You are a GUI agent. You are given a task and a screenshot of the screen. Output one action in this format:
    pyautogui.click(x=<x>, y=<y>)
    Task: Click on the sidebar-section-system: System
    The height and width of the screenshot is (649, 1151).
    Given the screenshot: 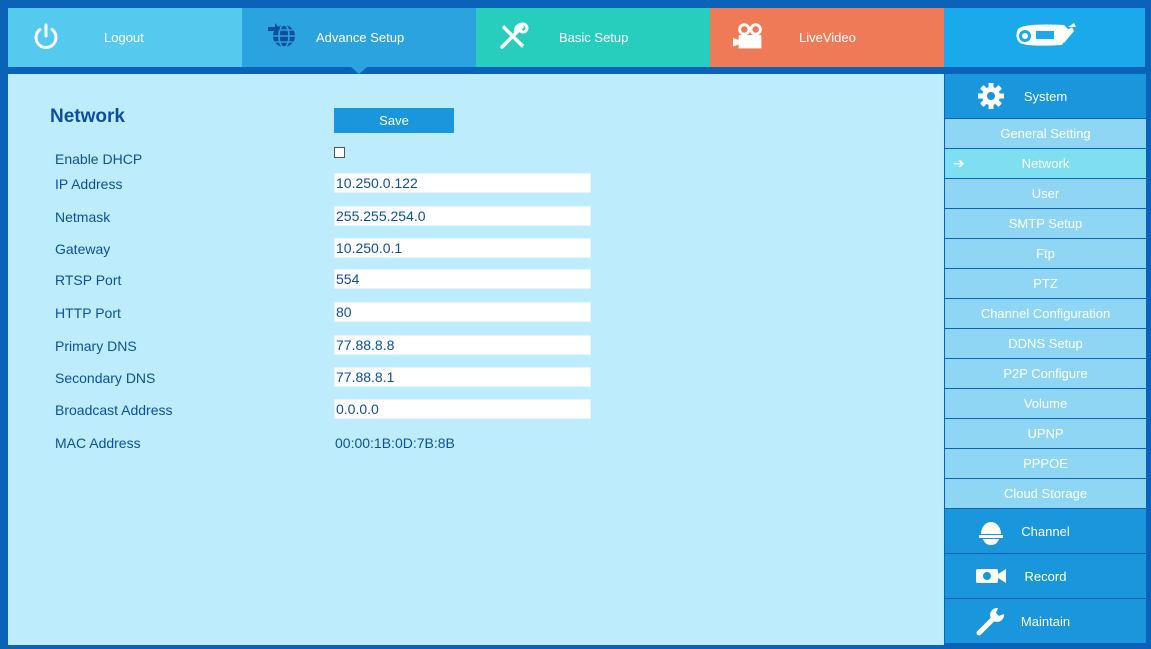 What is the action you would take?
    pyautogui.click(x=1045, y=96)
    